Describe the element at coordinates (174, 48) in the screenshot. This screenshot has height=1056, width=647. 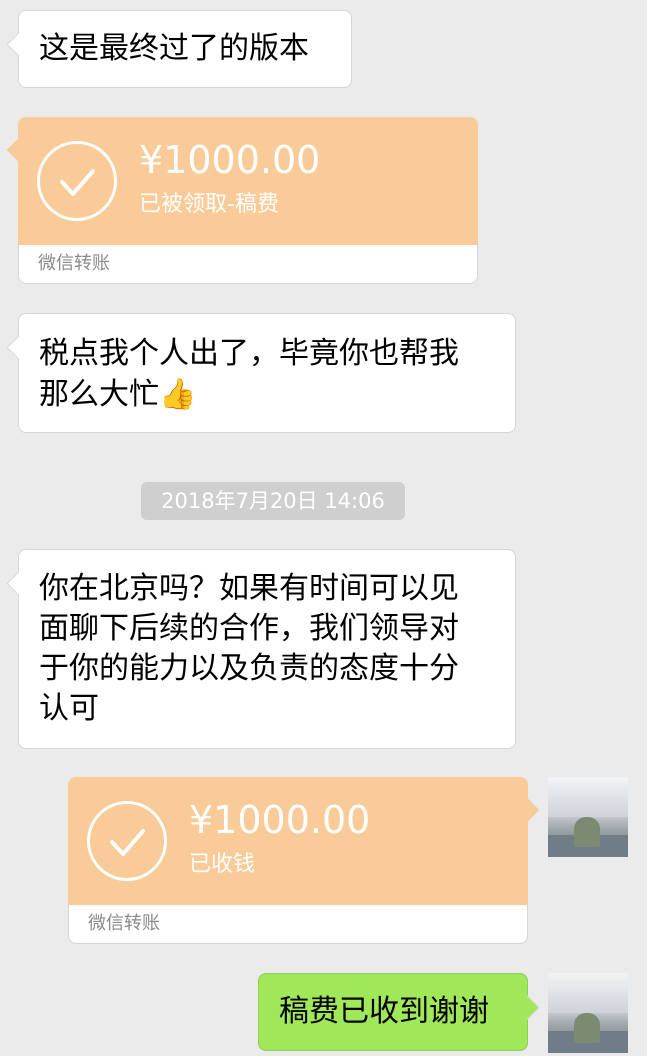
I see `message-text: 这是最终过了的版本` at that location.